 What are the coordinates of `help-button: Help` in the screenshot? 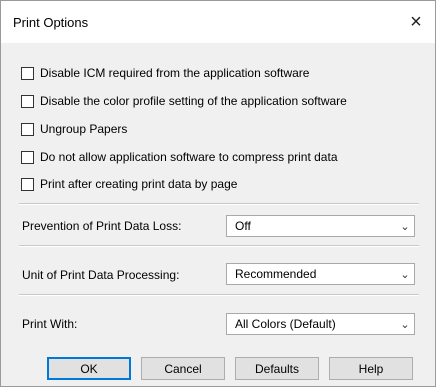 It's located at (371, 368).